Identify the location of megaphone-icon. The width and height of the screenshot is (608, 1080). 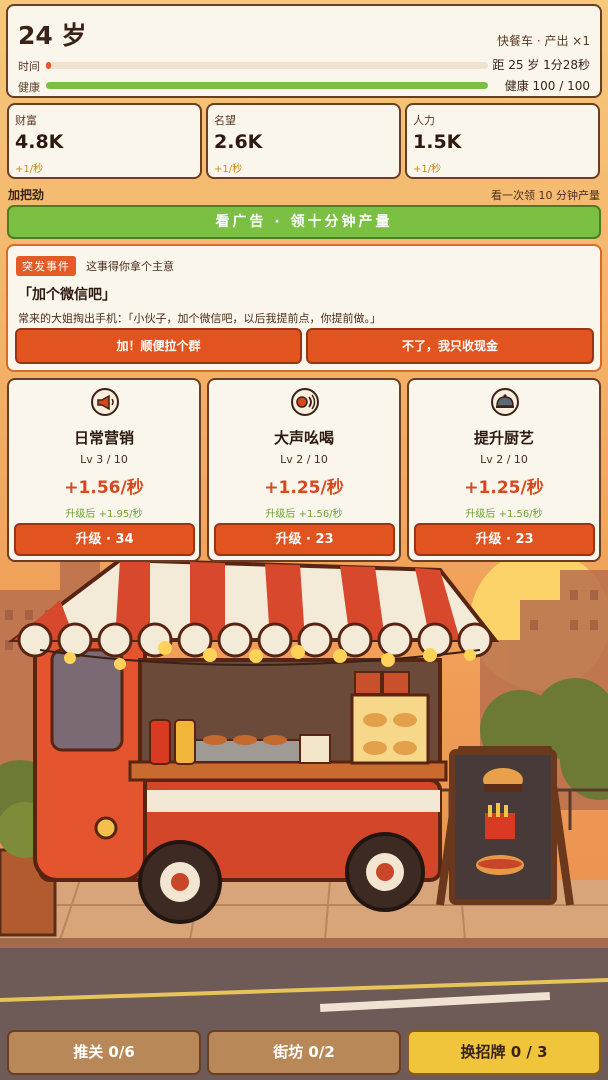
(105, 402).